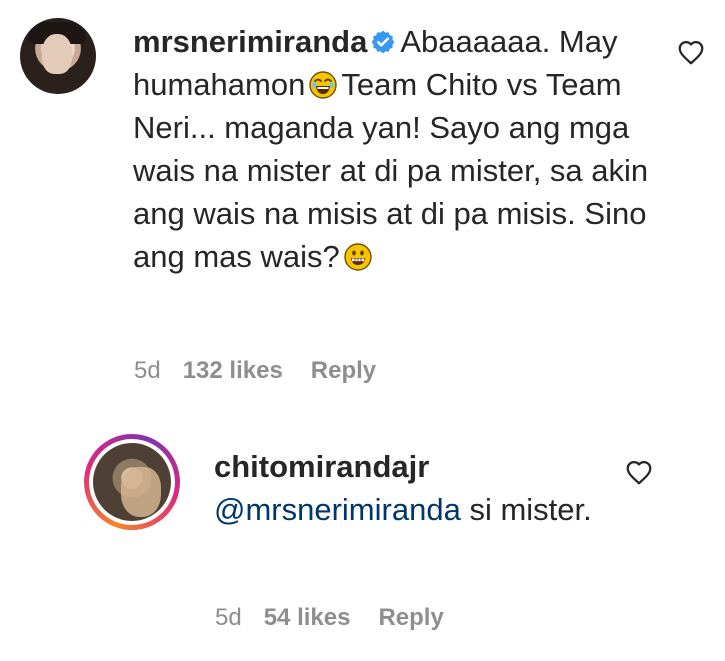 This screenshot has height=661, width=725. What do you see at coordinates (410, 618) in the screenshot?
I see `reply-reply-button: Reply` at bounding box center [410, 618].